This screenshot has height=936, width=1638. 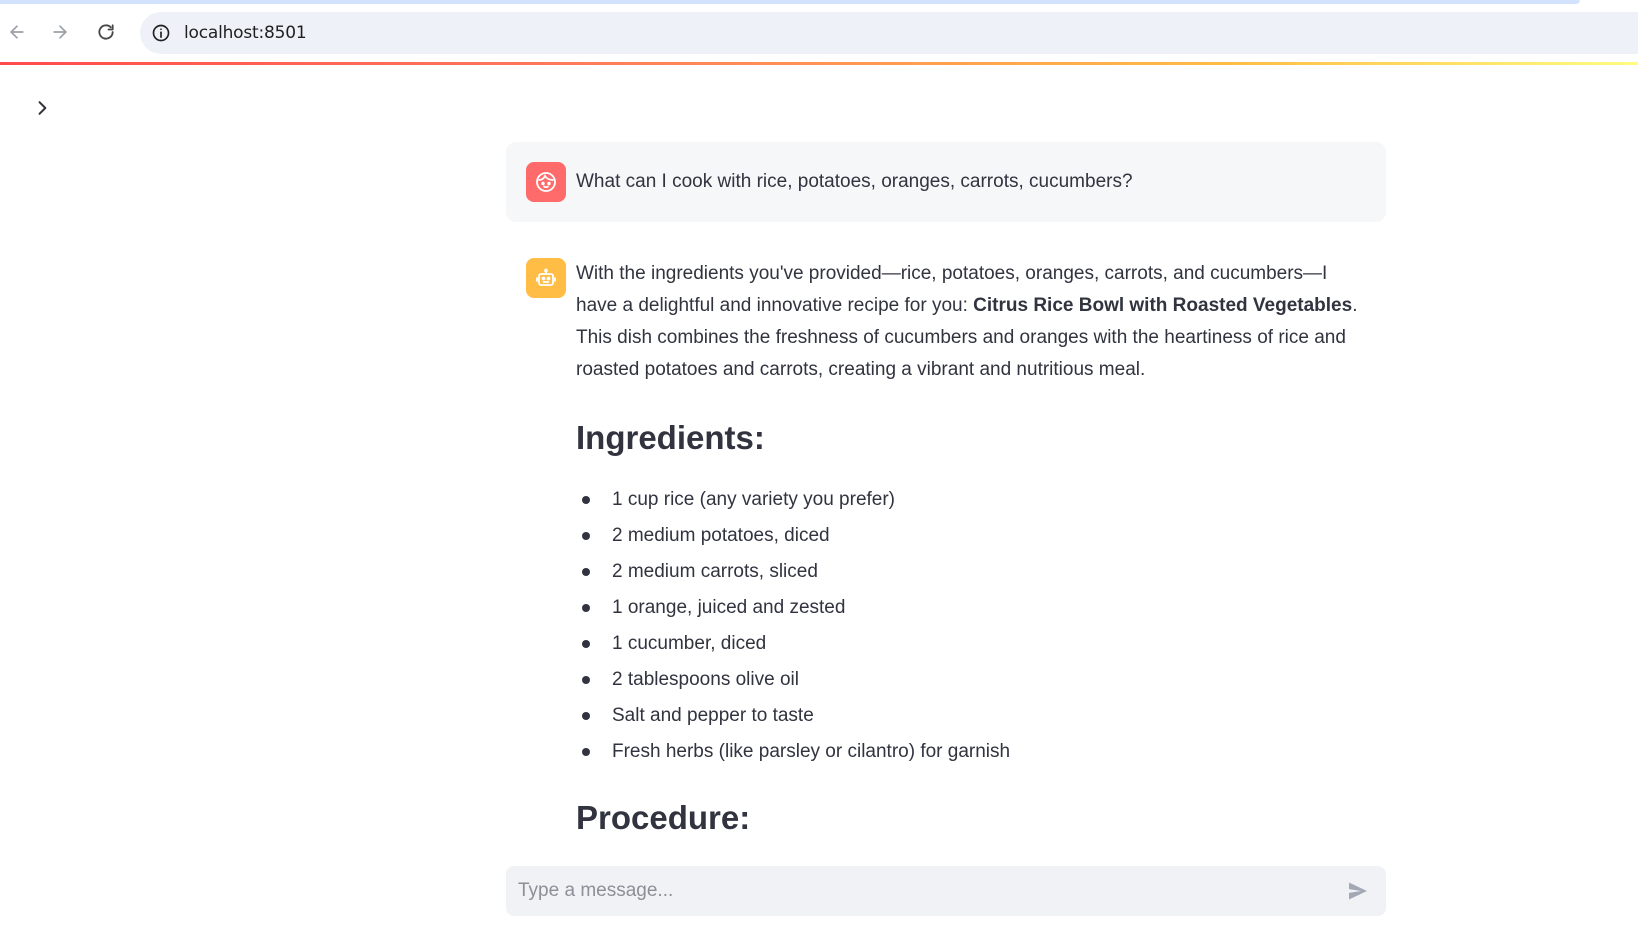 I want to click on send-button, so click(x=1358, y=891).